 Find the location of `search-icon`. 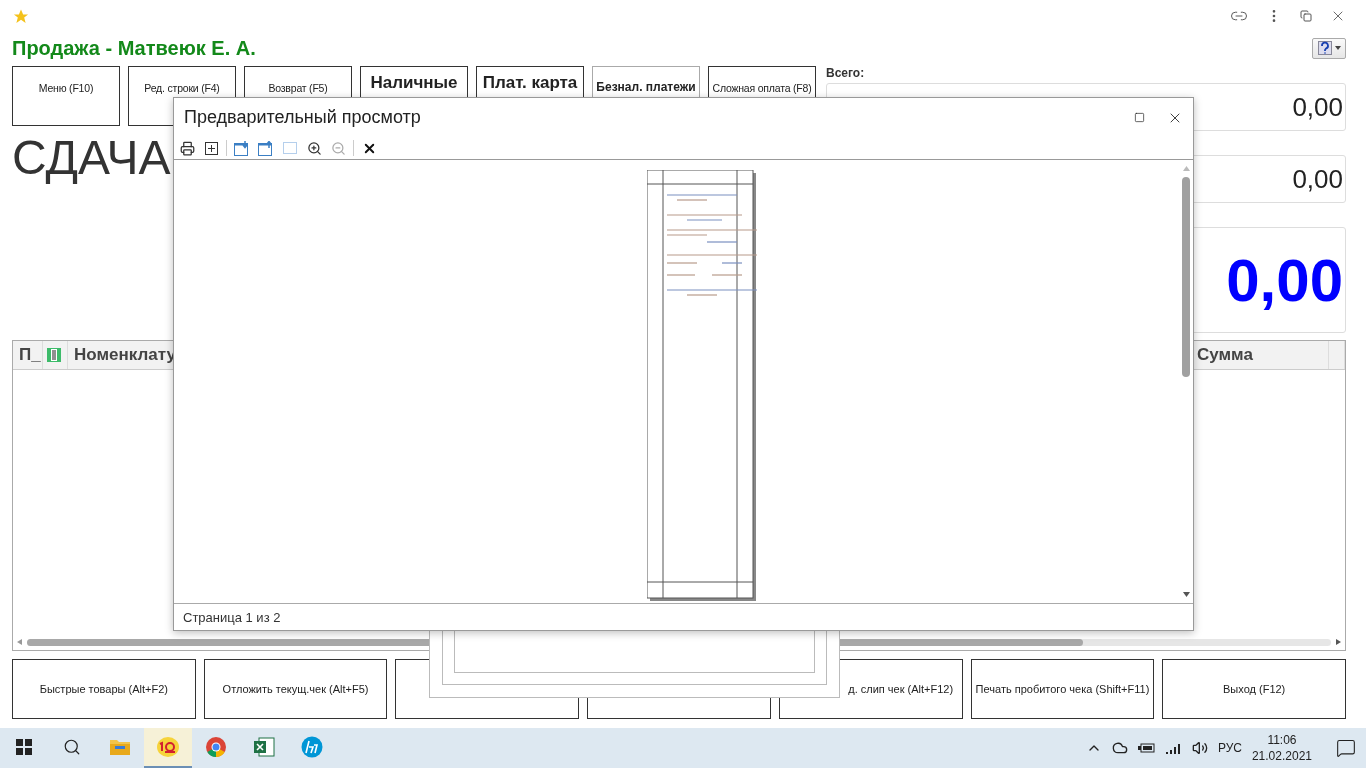

search-icon is located at coordinates (72, 747).